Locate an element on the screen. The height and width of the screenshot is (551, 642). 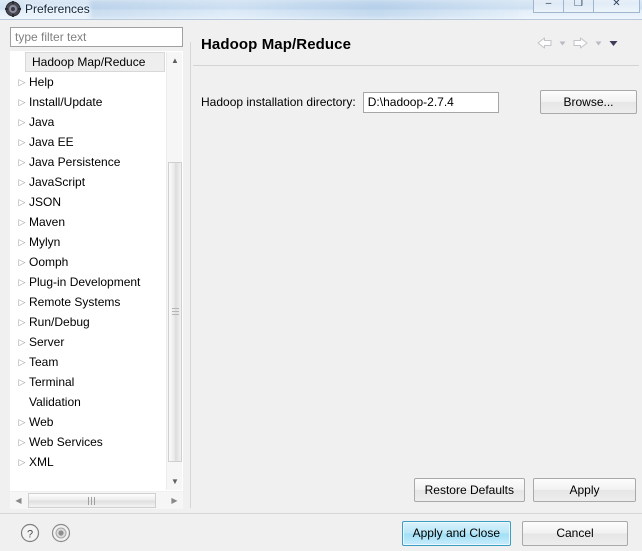
page-title: Hadoop Map/Reduce is located at coordinates (276, 44).